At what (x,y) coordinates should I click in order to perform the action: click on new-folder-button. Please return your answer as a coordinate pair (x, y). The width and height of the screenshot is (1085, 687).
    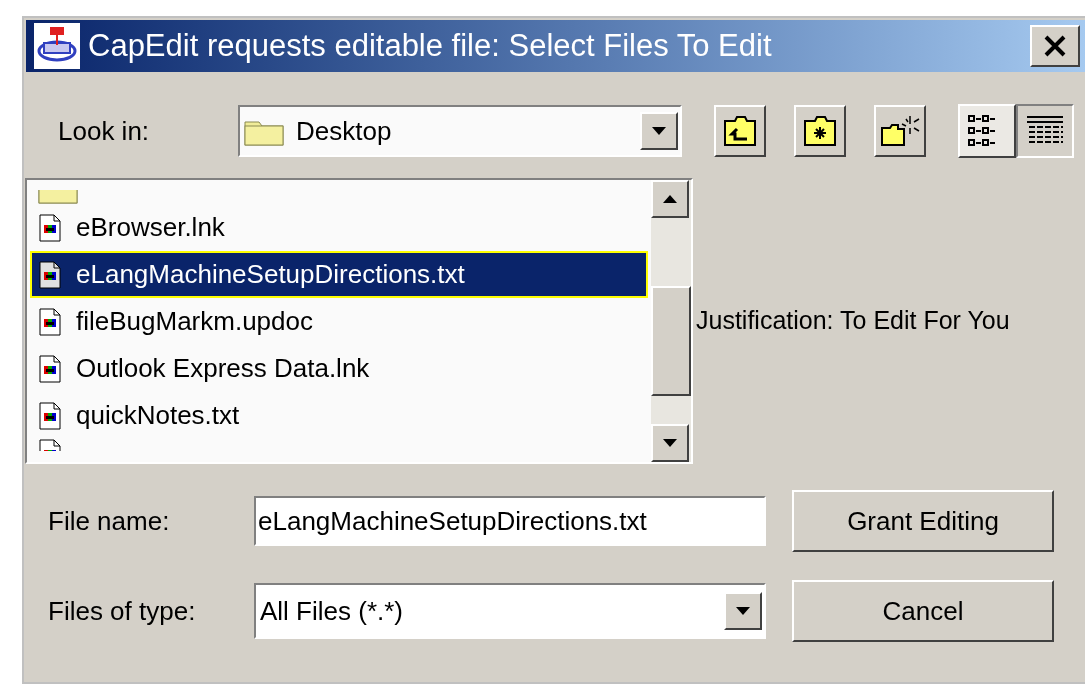
    Looking at the image, I should click on (900, 131).